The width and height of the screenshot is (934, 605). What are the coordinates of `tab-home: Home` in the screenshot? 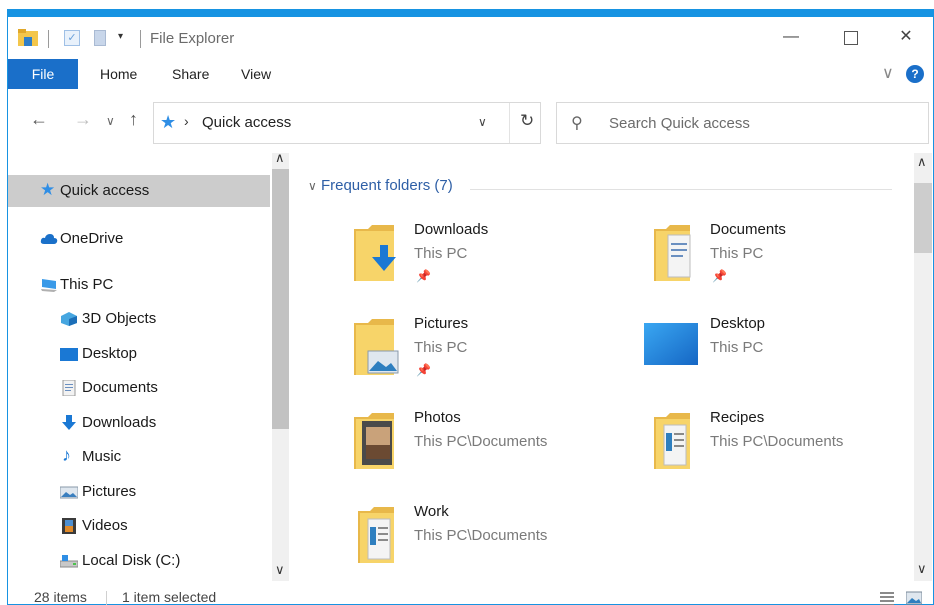 It's located at (118, 74).